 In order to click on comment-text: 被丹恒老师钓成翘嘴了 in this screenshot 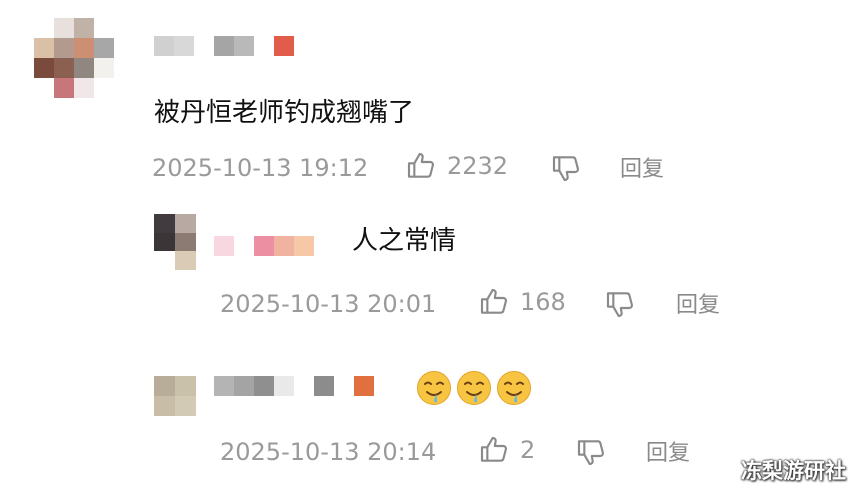, I will do `click(284, 113)`.